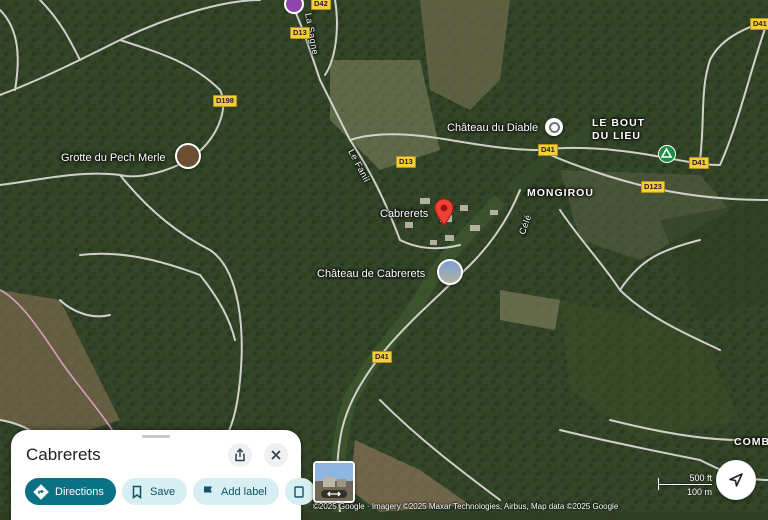 The height and width of the screenshot is (520, 768). I want to click on place-label-grotte: Grotte du Pech Merle, so click(113, 158).